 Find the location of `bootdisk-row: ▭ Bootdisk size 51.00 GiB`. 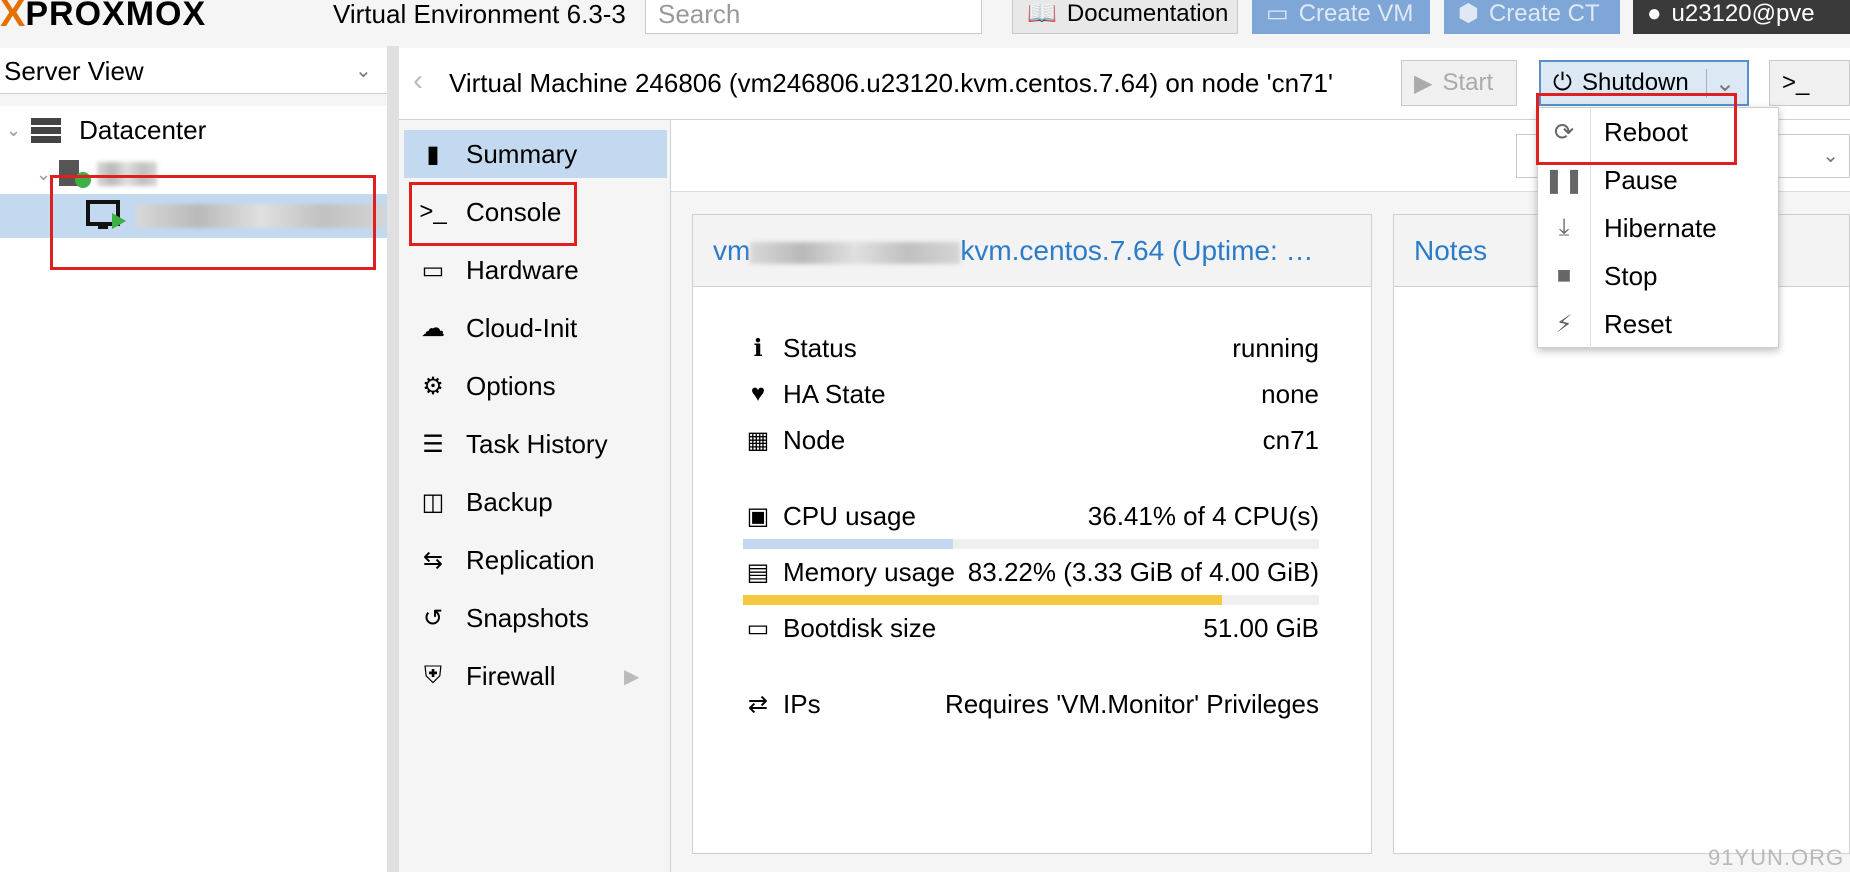

bootdisk-row: ▭ Bootdisk size 51.00 GiB is located at coordinates (1031, 628).